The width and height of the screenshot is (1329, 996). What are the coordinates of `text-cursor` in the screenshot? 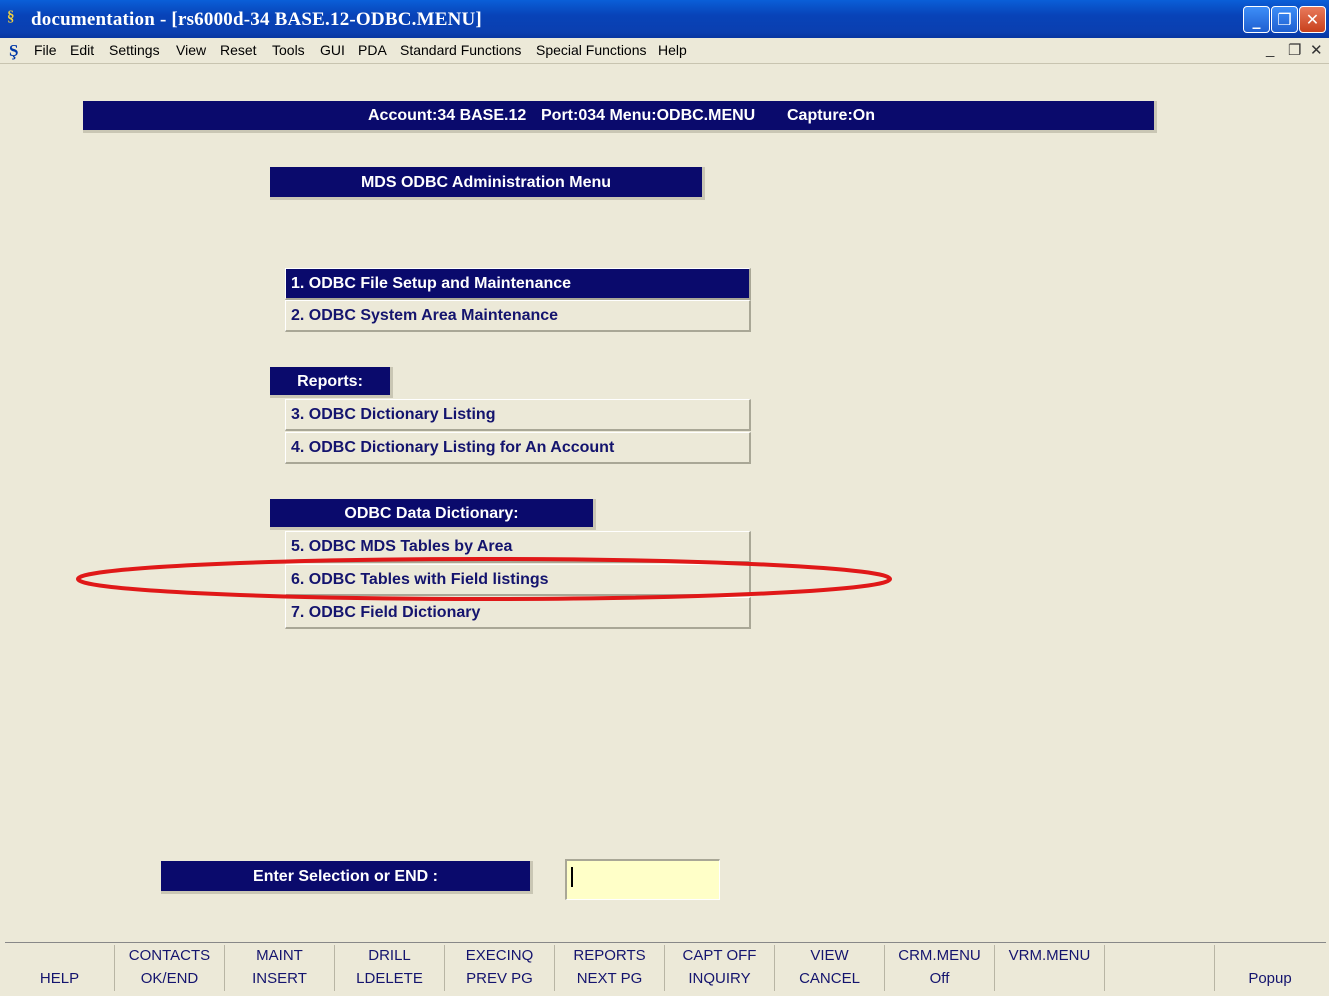 It's located at (572, 877).